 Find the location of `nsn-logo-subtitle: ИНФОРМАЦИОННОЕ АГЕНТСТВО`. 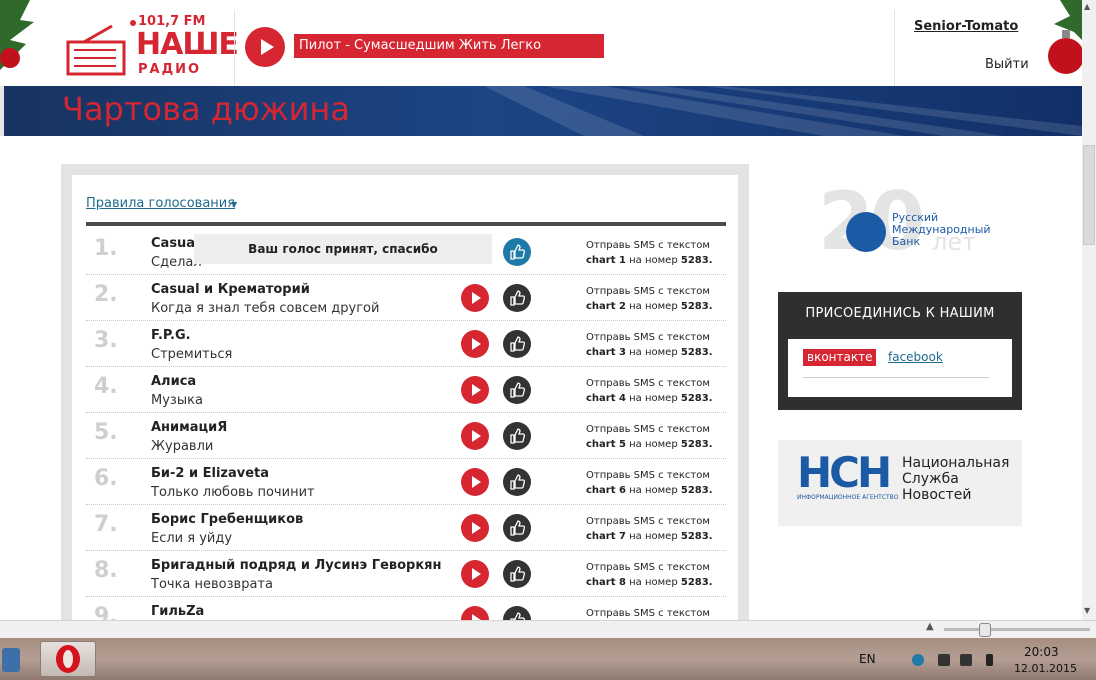

nsn-logo-subtitle: ИНФОРМАЦИОННОЕ АГЕНТСТВО is located at coordinates (848, 497).